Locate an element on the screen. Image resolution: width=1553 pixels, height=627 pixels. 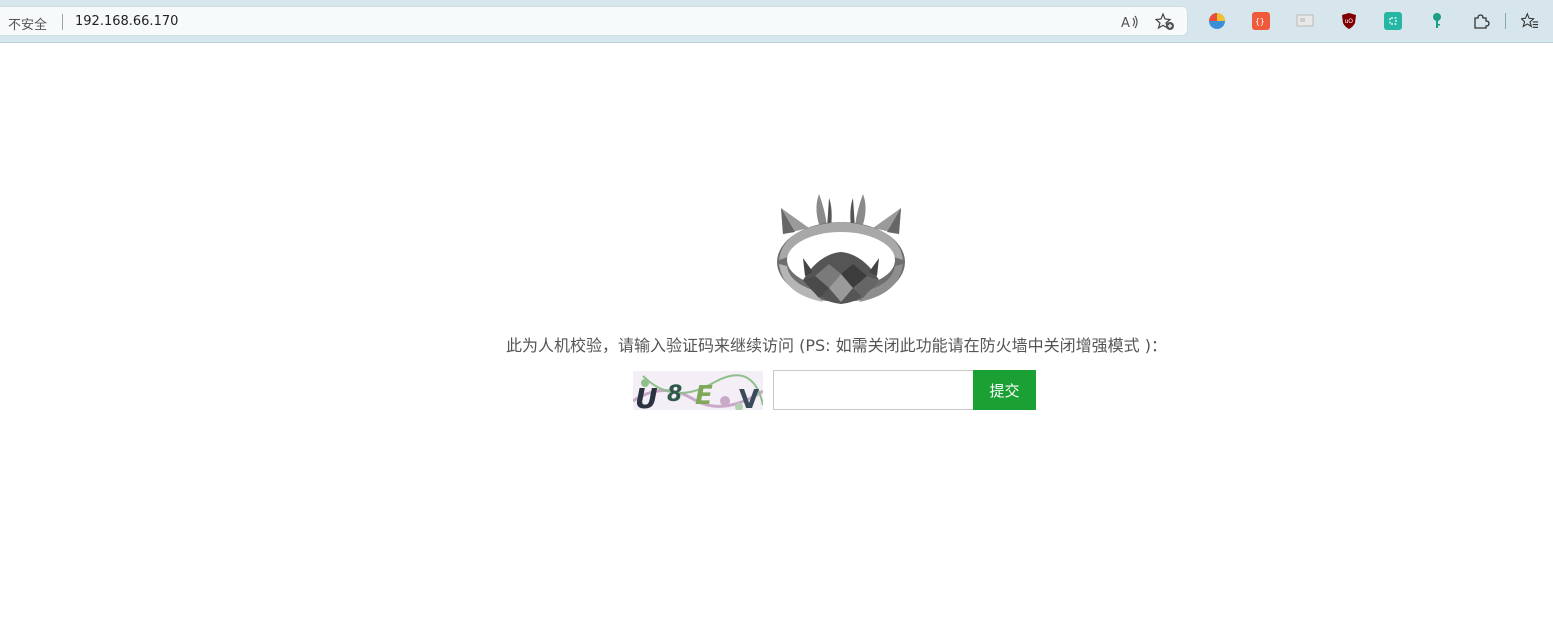
captcha-char-4: V is located at coordinates (749, 397).